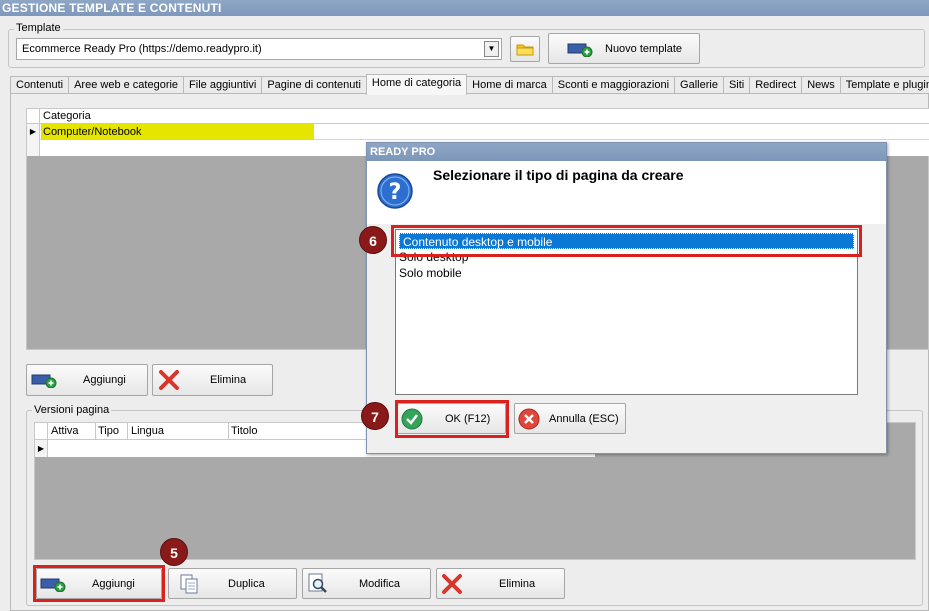 Image resolution: width=929 pixels, height=611 pixels. Describe the element at coordinates (228, 380) in the screenshot. I see `delete-category-label: Elimina` at that location.